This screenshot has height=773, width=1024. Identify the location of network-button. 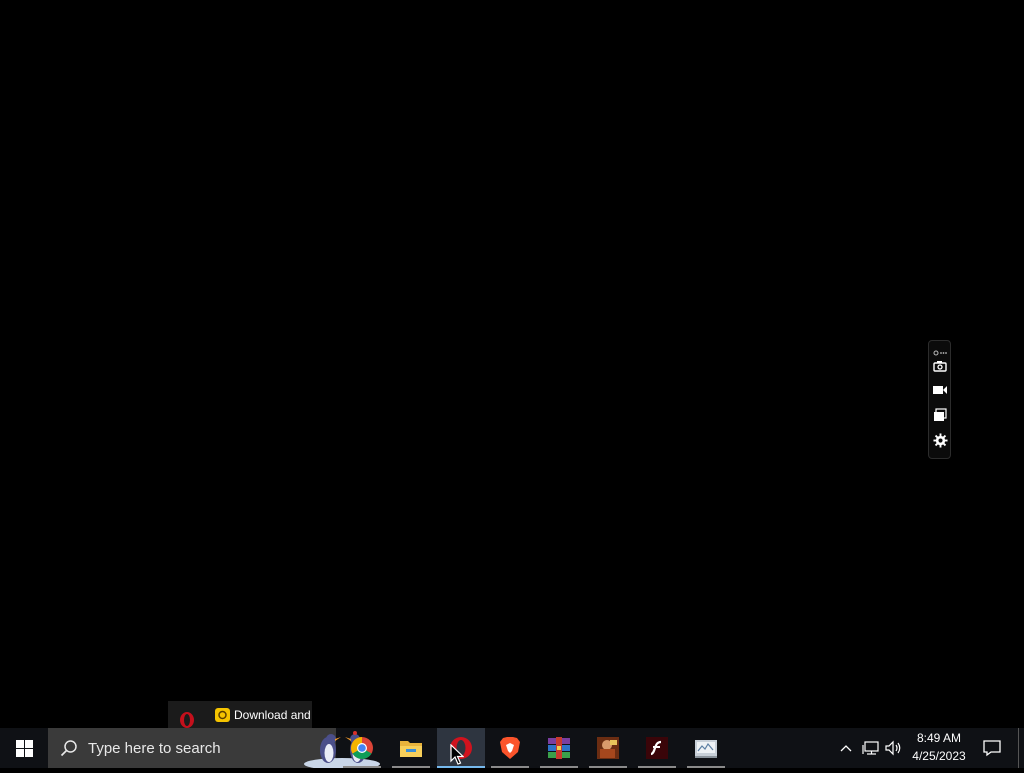
(871, 748).